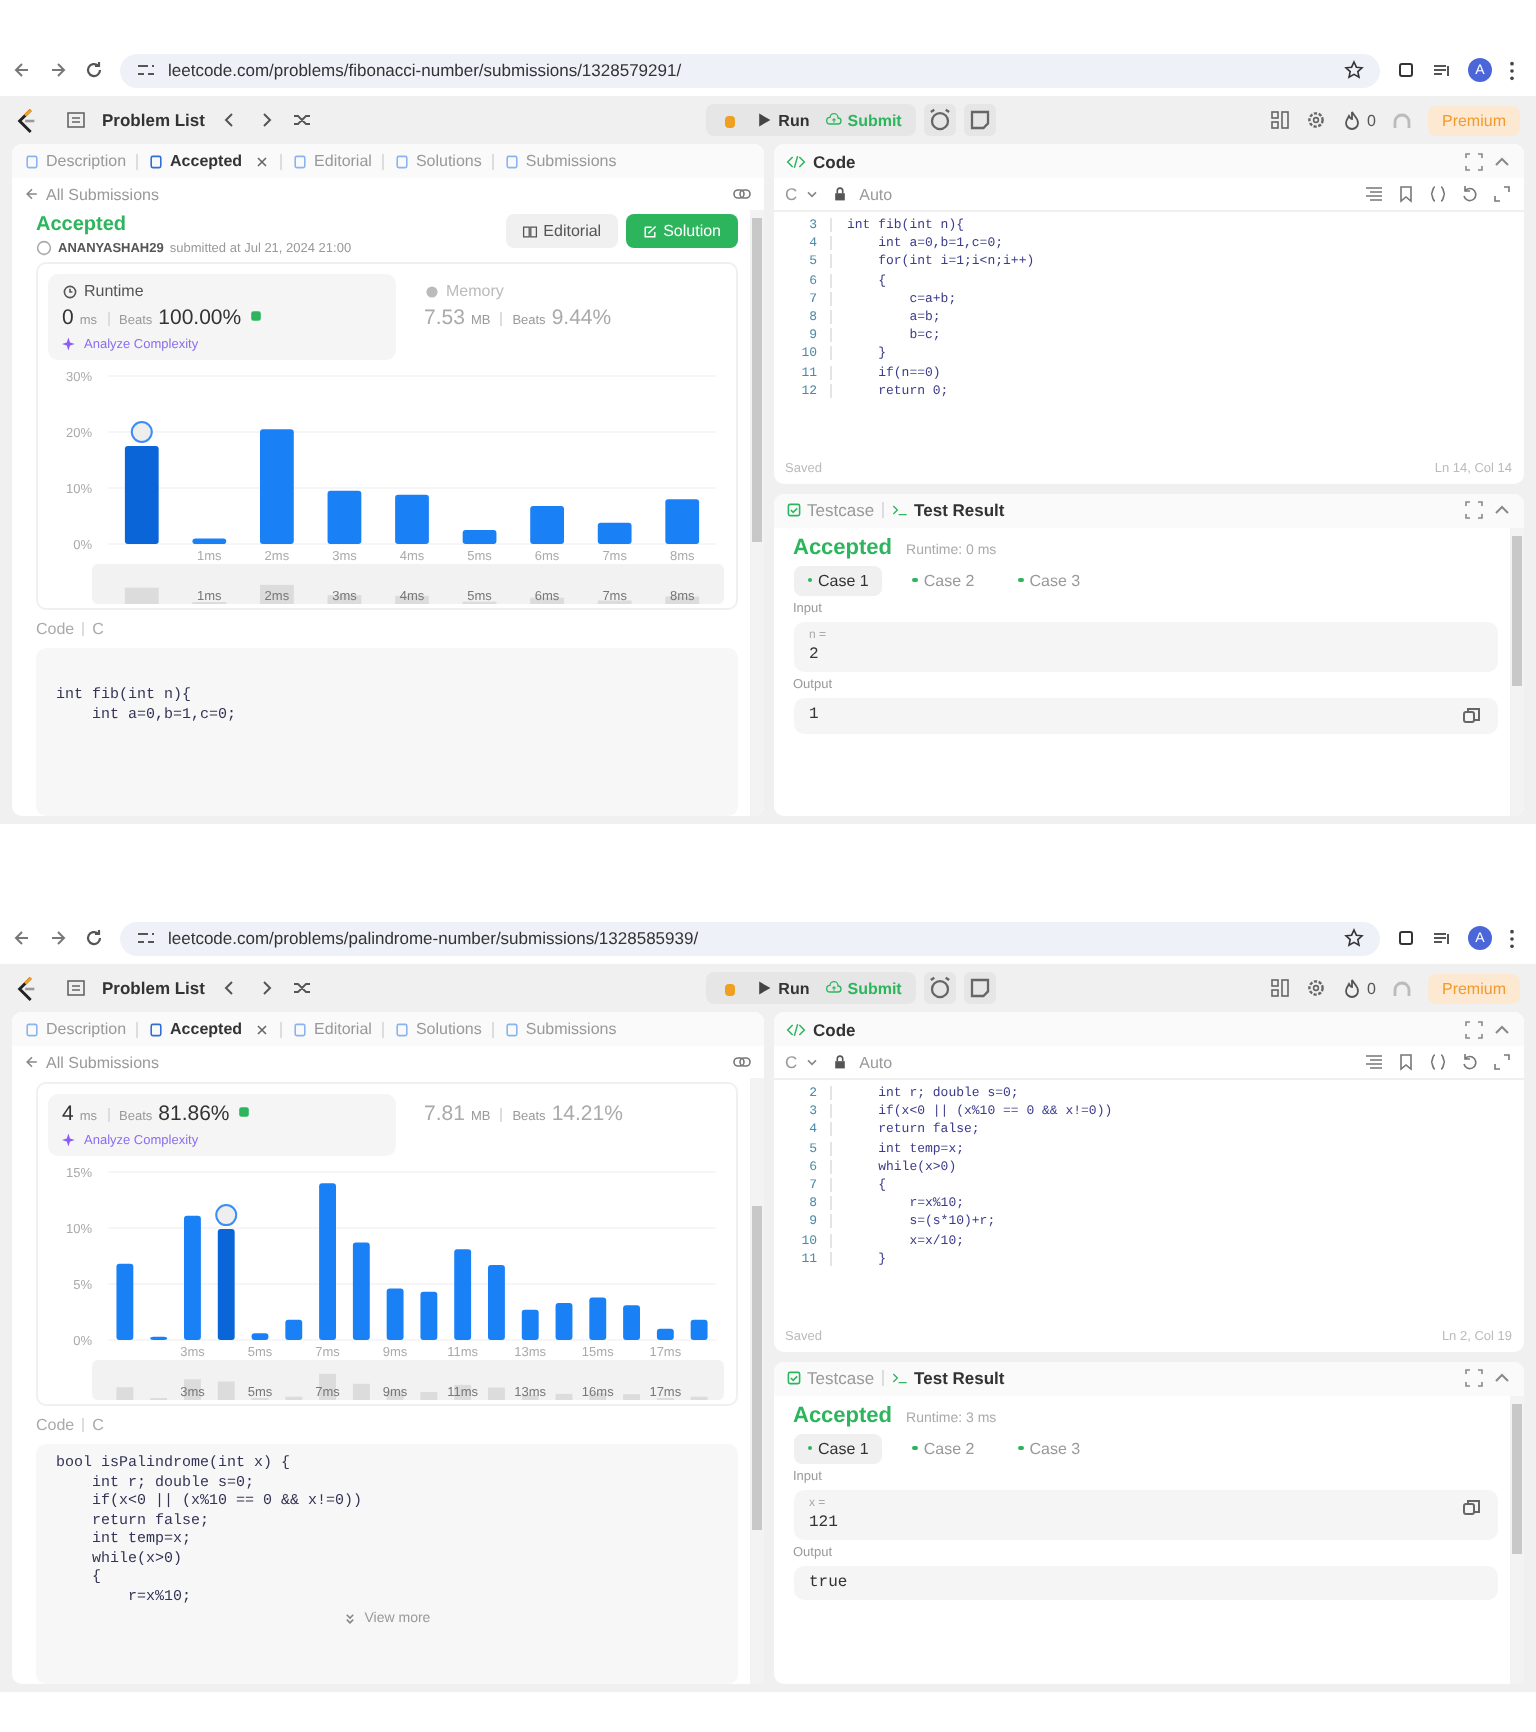 The width and height of the screenshot is (1536, 1732). What do you see at coordinates (802, 194) in the screenshot?
I see `language-dropdown: C` at bounding box center [802, 194].